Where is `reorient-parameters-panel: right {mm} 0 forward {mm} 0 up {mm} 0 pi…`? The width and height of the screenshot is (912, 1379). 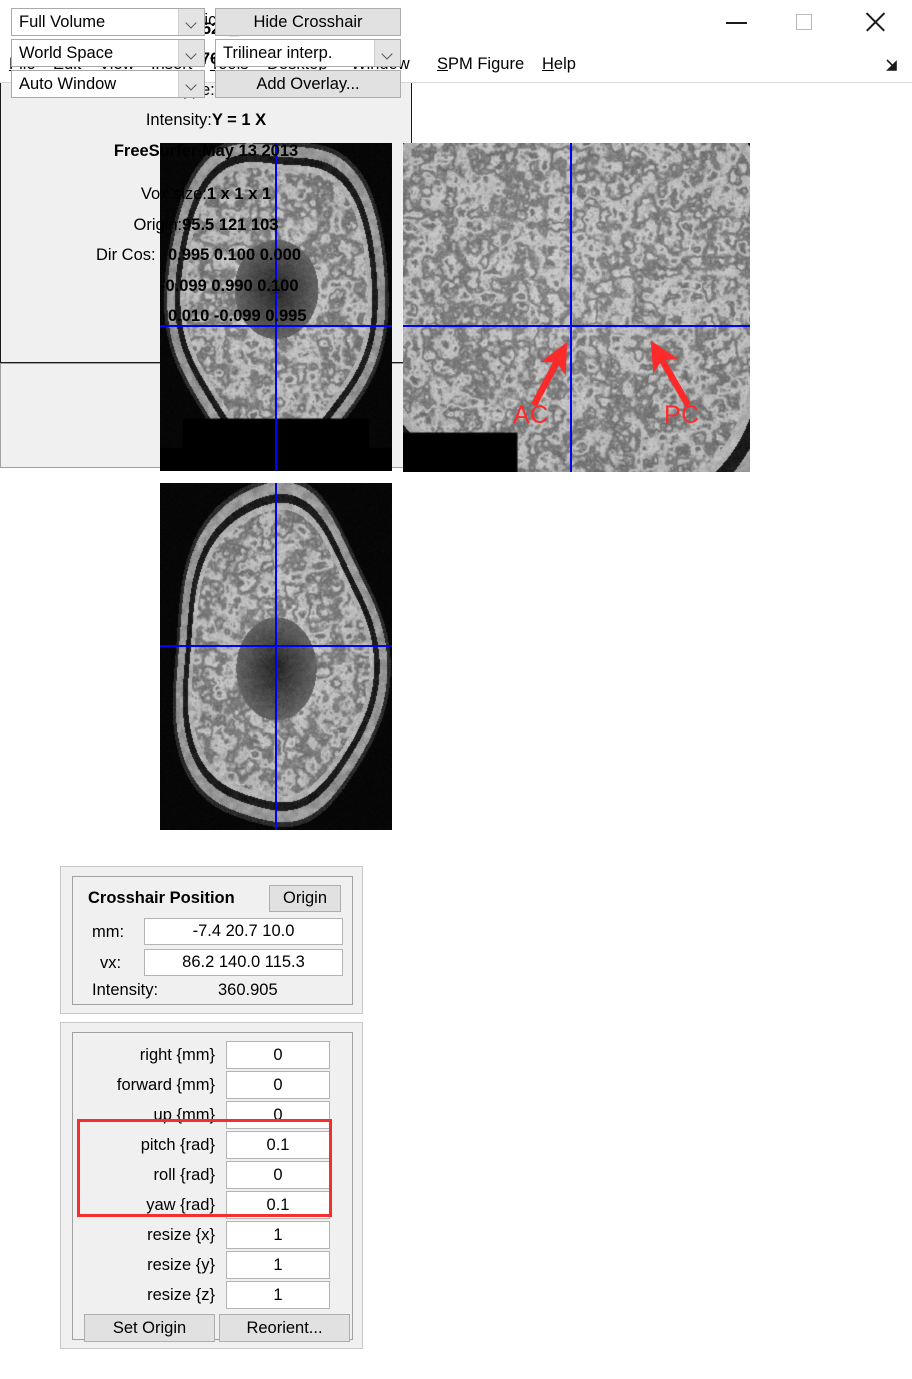 reorient-parameters-panel: right {mm} 0 forward {mm} 0 up {mm} 0 pi… is located at coordinates (211, 1185).